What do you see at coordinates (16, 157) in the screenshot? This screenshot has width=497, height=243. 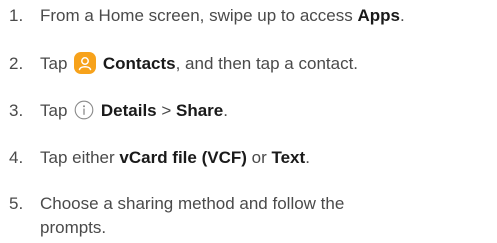 I see `step-number: 4.` at bounding box center [16, 157].